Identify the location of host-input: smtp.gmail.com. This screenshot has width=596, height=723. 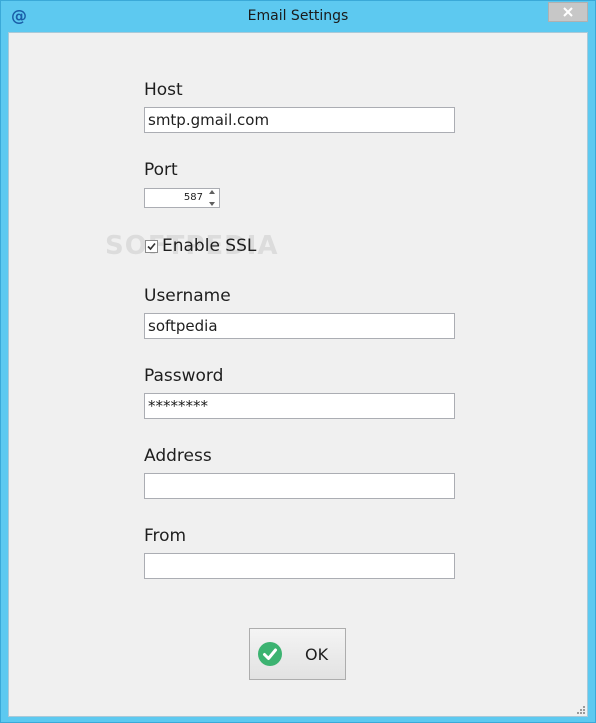
(299, 120).